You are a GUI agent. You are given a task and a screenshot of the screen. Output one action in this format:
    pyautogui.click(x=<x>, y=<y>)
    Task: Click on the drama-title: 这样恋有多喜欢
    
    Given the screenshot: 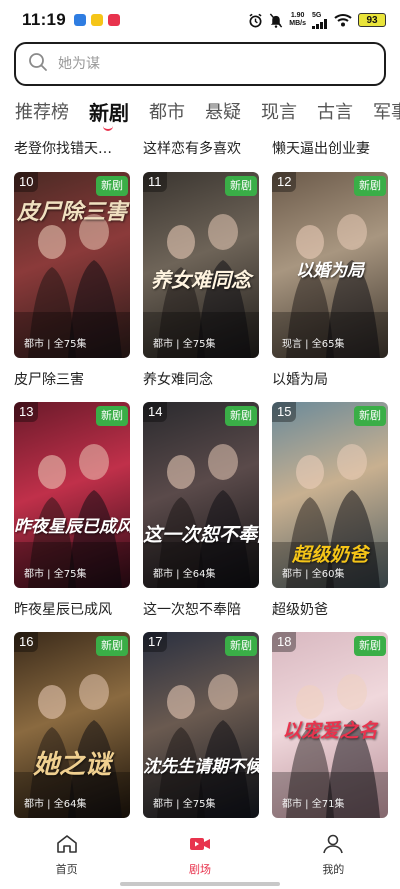 What is the action you would take?
    pyautogui.click(x=201, y=148)
    